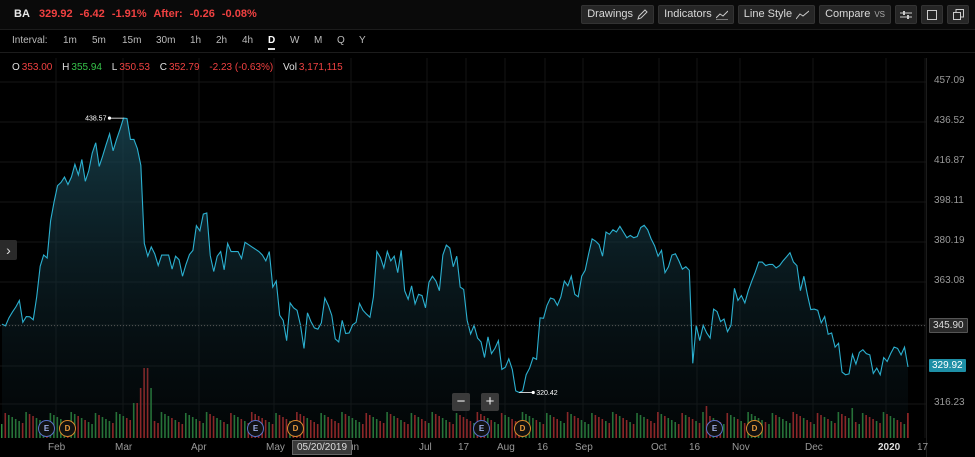 The image size is (975, 457). What do you see at coordinates (30, 40) in the screenshot?
I see `interval-label: Interval:` at bounding box center [30, 40].